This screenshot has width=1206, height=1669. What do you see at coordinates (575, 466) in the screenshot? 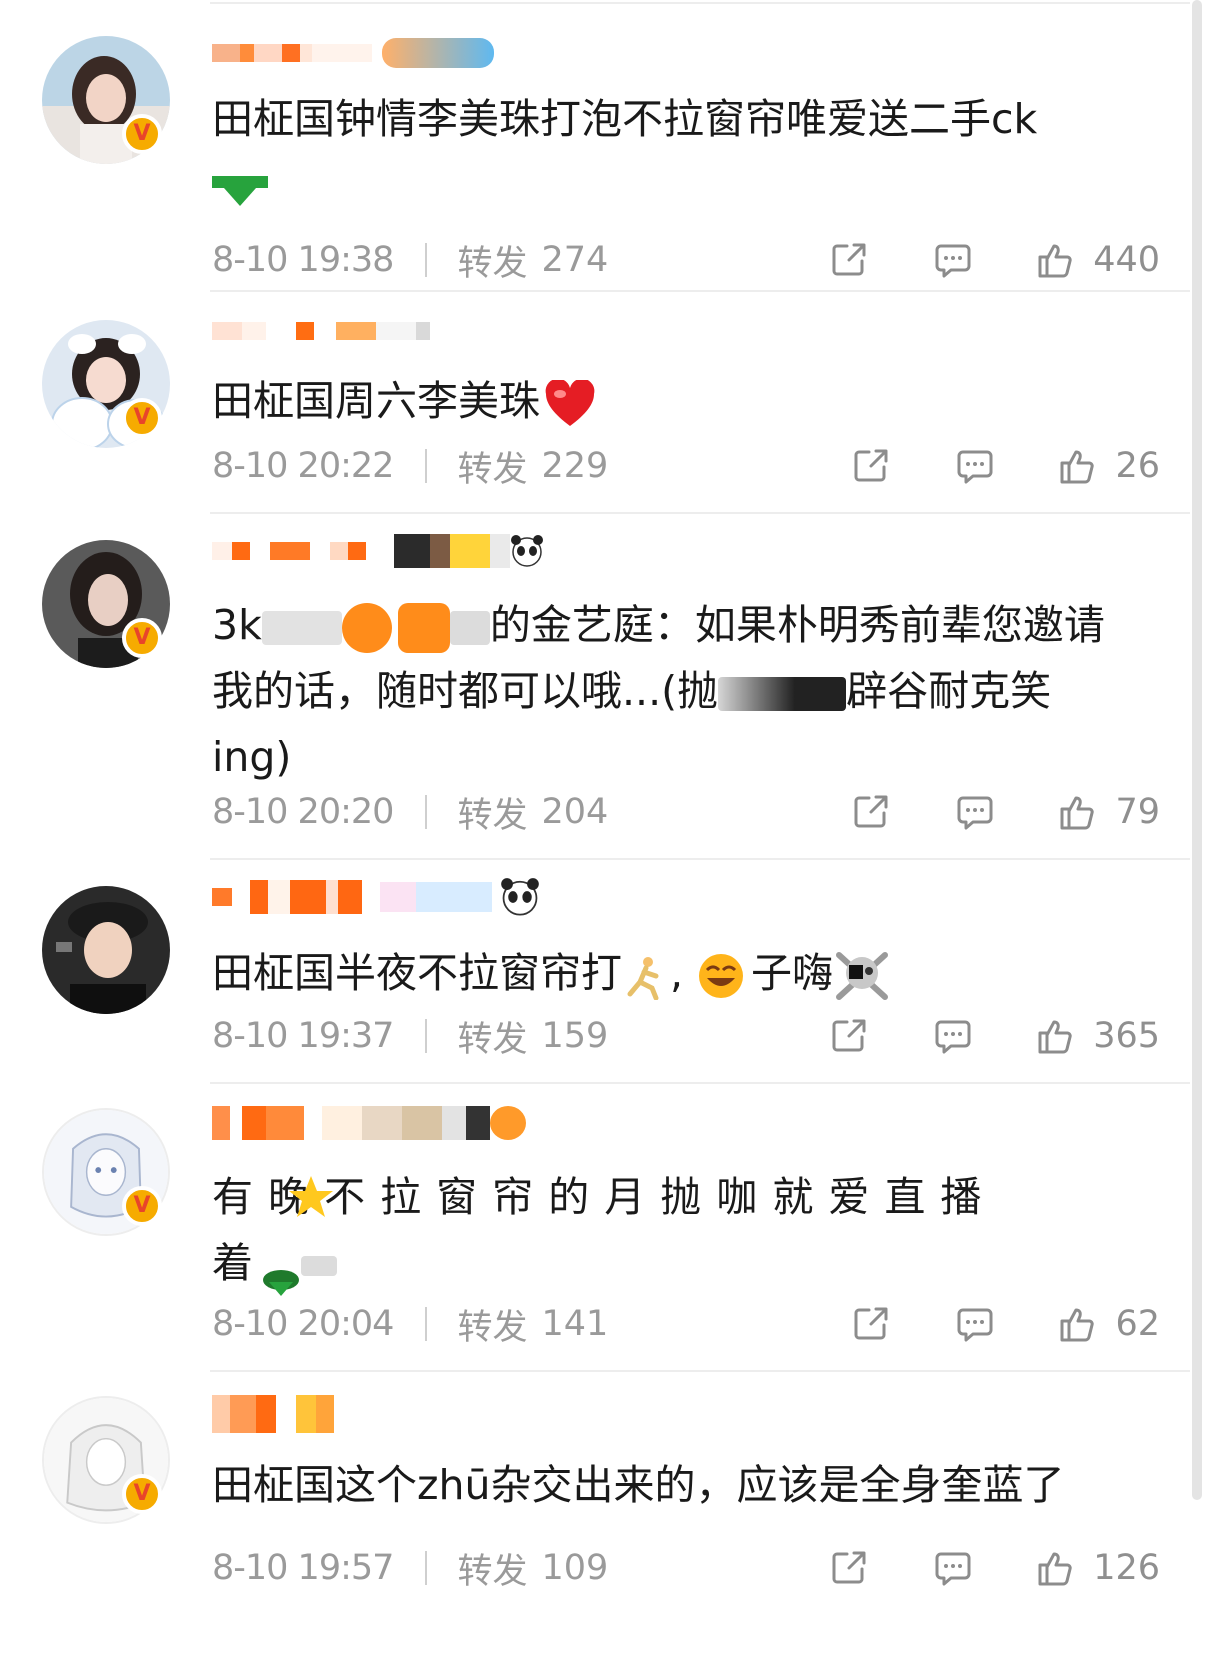
I see `repost-count: 229` at bounding box center [575, 466].